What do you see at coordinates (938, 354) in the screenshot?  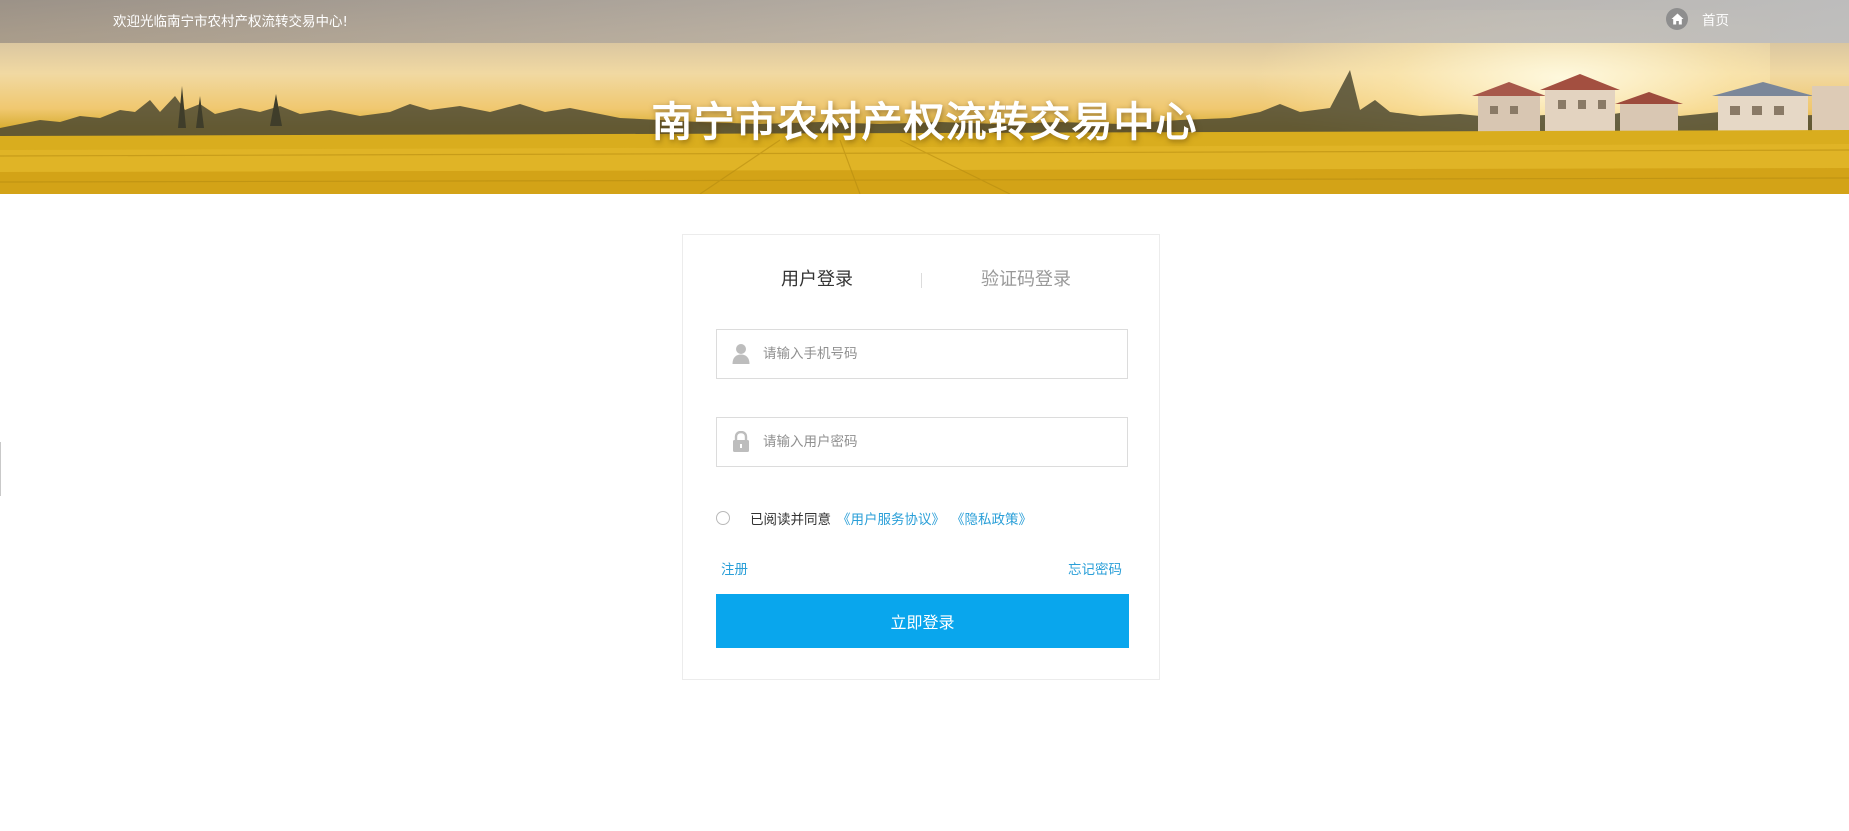 I see `phone-input` at bounding box center [938, 354].